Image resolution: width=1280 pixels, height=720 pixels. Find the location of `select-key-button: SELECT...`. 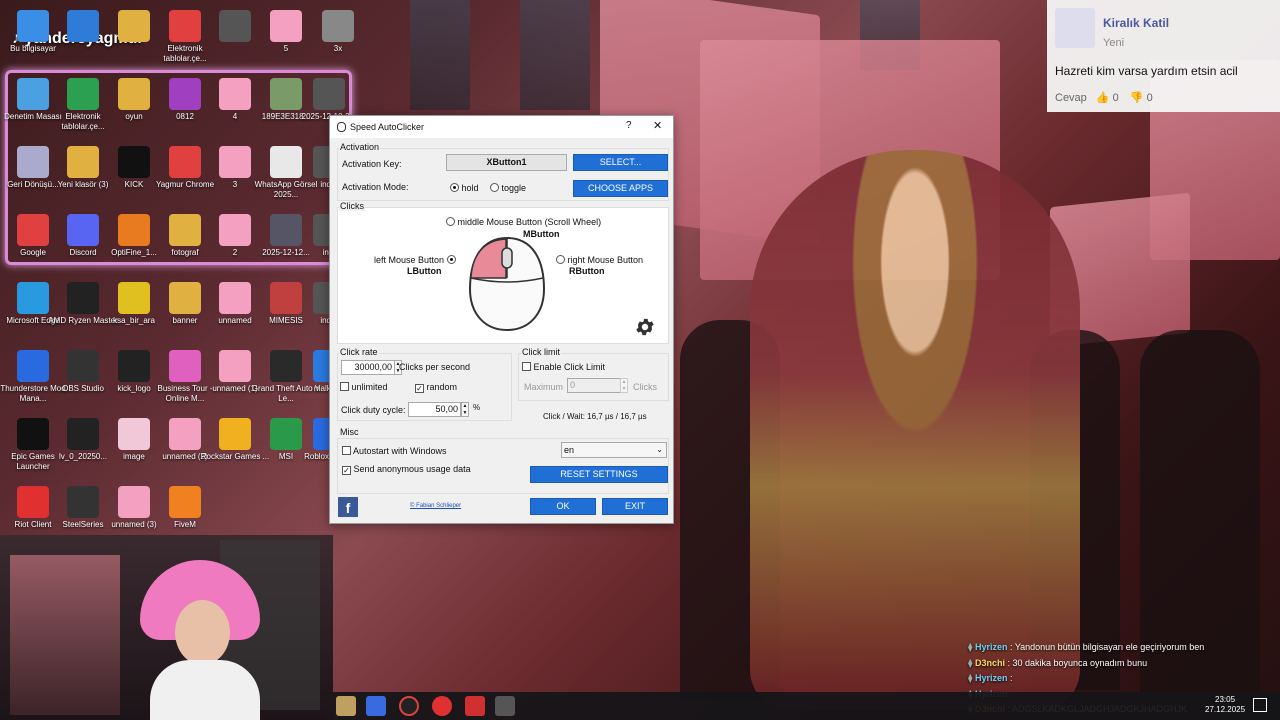

select-key-button: SELECT... is located at coordinates (620, 162).